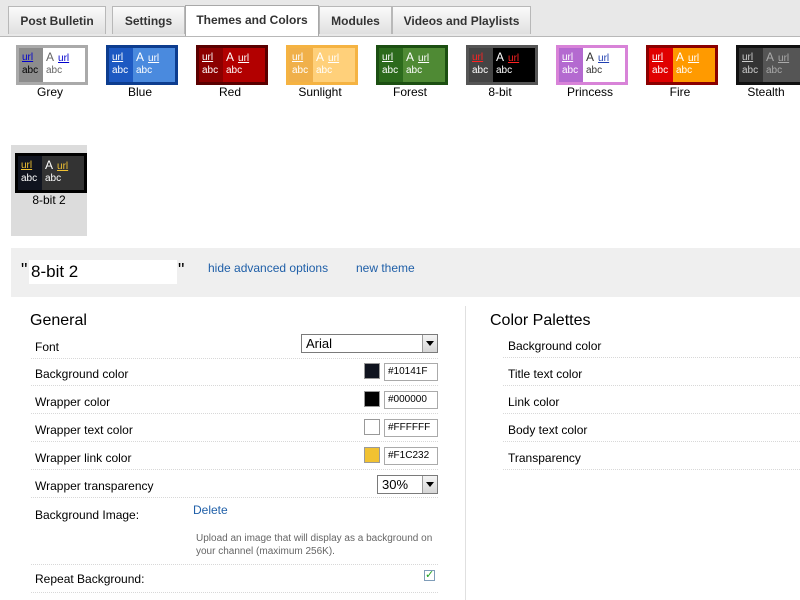  I want to click on theme-name-label: Sunlight, so click(320, 92).